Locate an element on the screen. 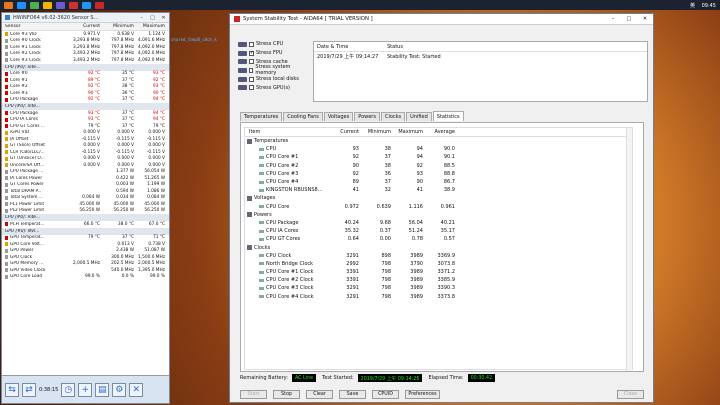 This screenshot has height=405, width=720. stats-row: CPU 93 38 94 90.0 is located at coordinates (438, 149).